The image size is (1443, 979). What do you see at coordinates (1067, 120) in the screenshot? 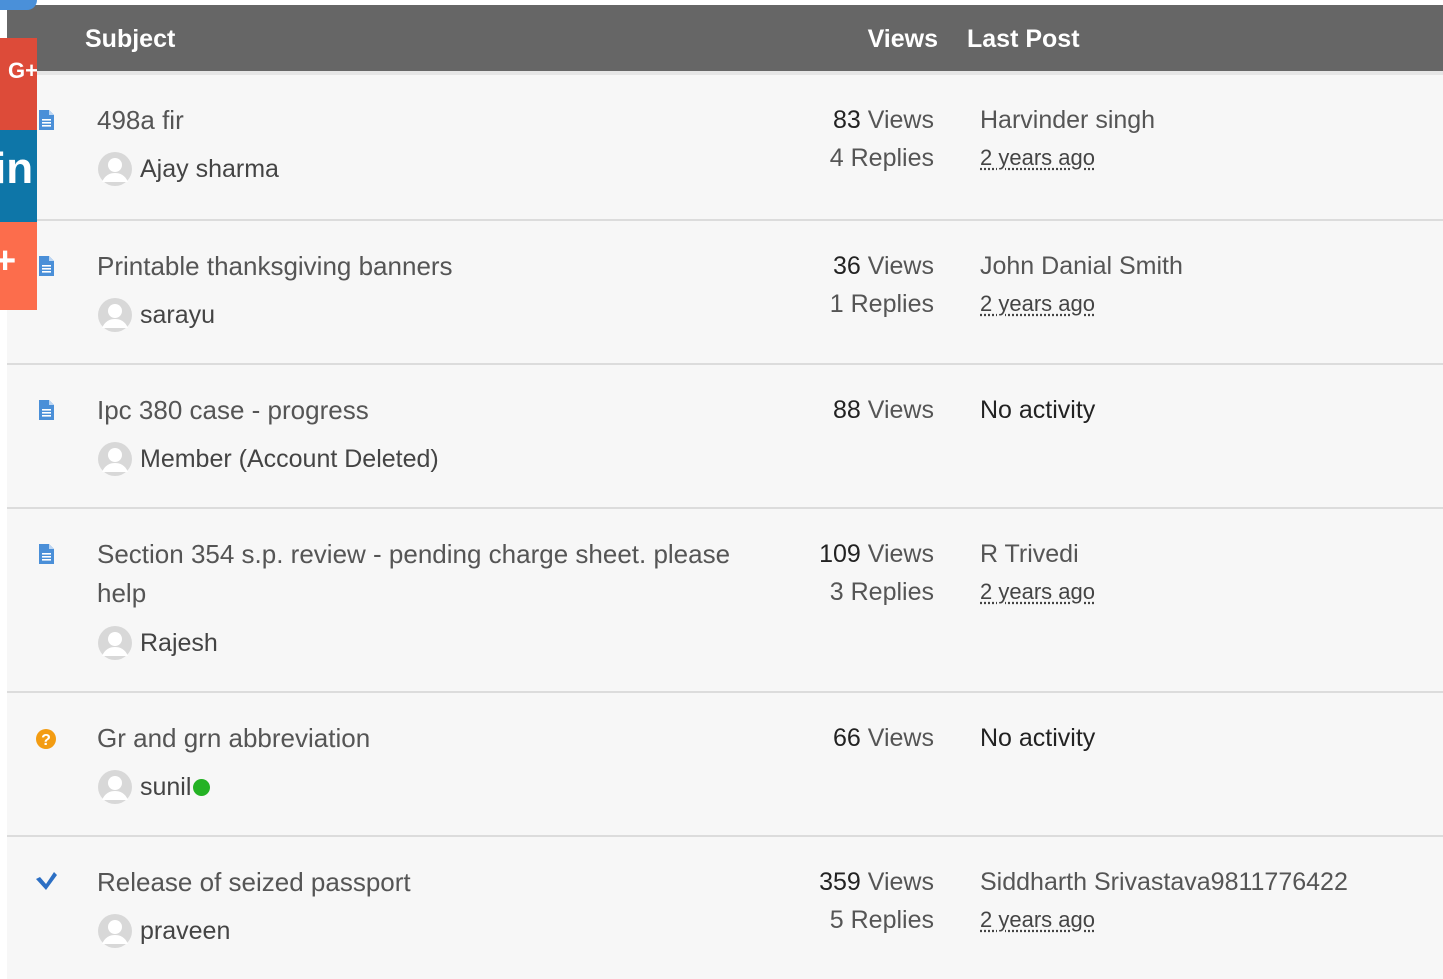
I see `last-post-user: Harvinder singh` at bounding box center [1067, 120].